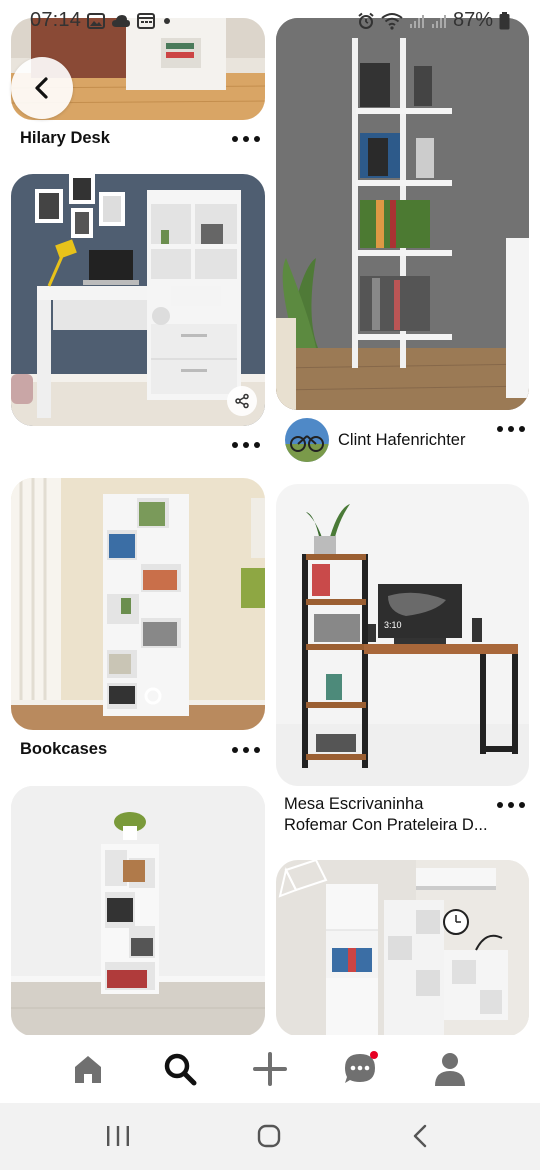  I want to click on alarm-icon, so click(366, 20).